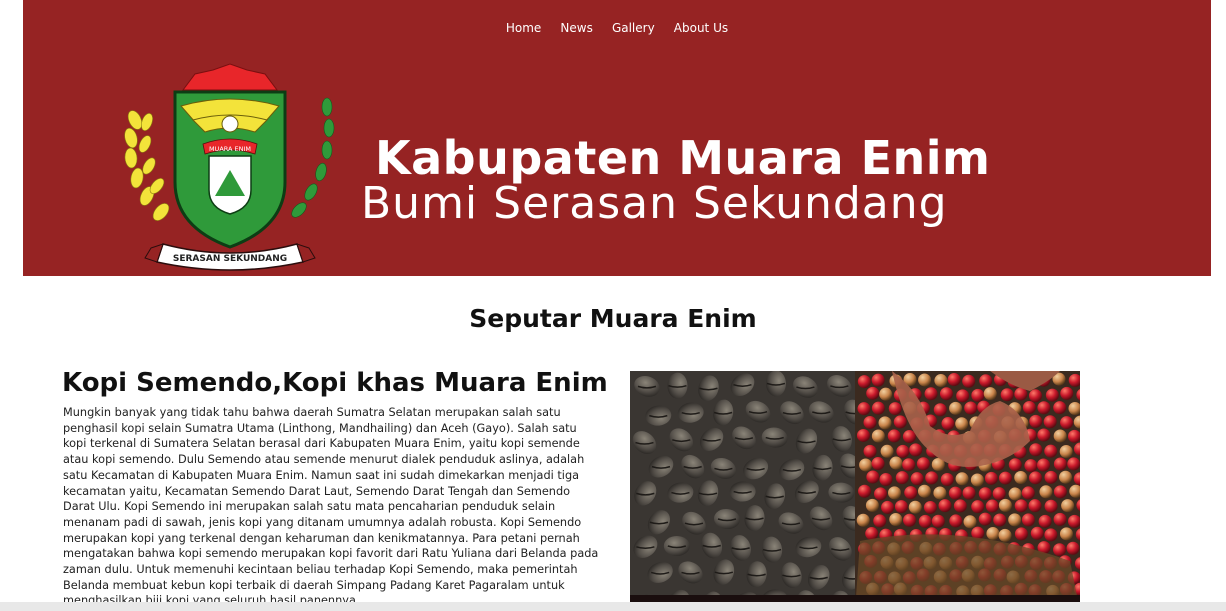 This screenshot has width=1226, height=611. What do you see at coordinates (229, 167) in the screenshot?
I see `muara-enim-emblem-logo: MUARA ENIM SERASAN SEKUNDANG` at bounding box center [229, 167].